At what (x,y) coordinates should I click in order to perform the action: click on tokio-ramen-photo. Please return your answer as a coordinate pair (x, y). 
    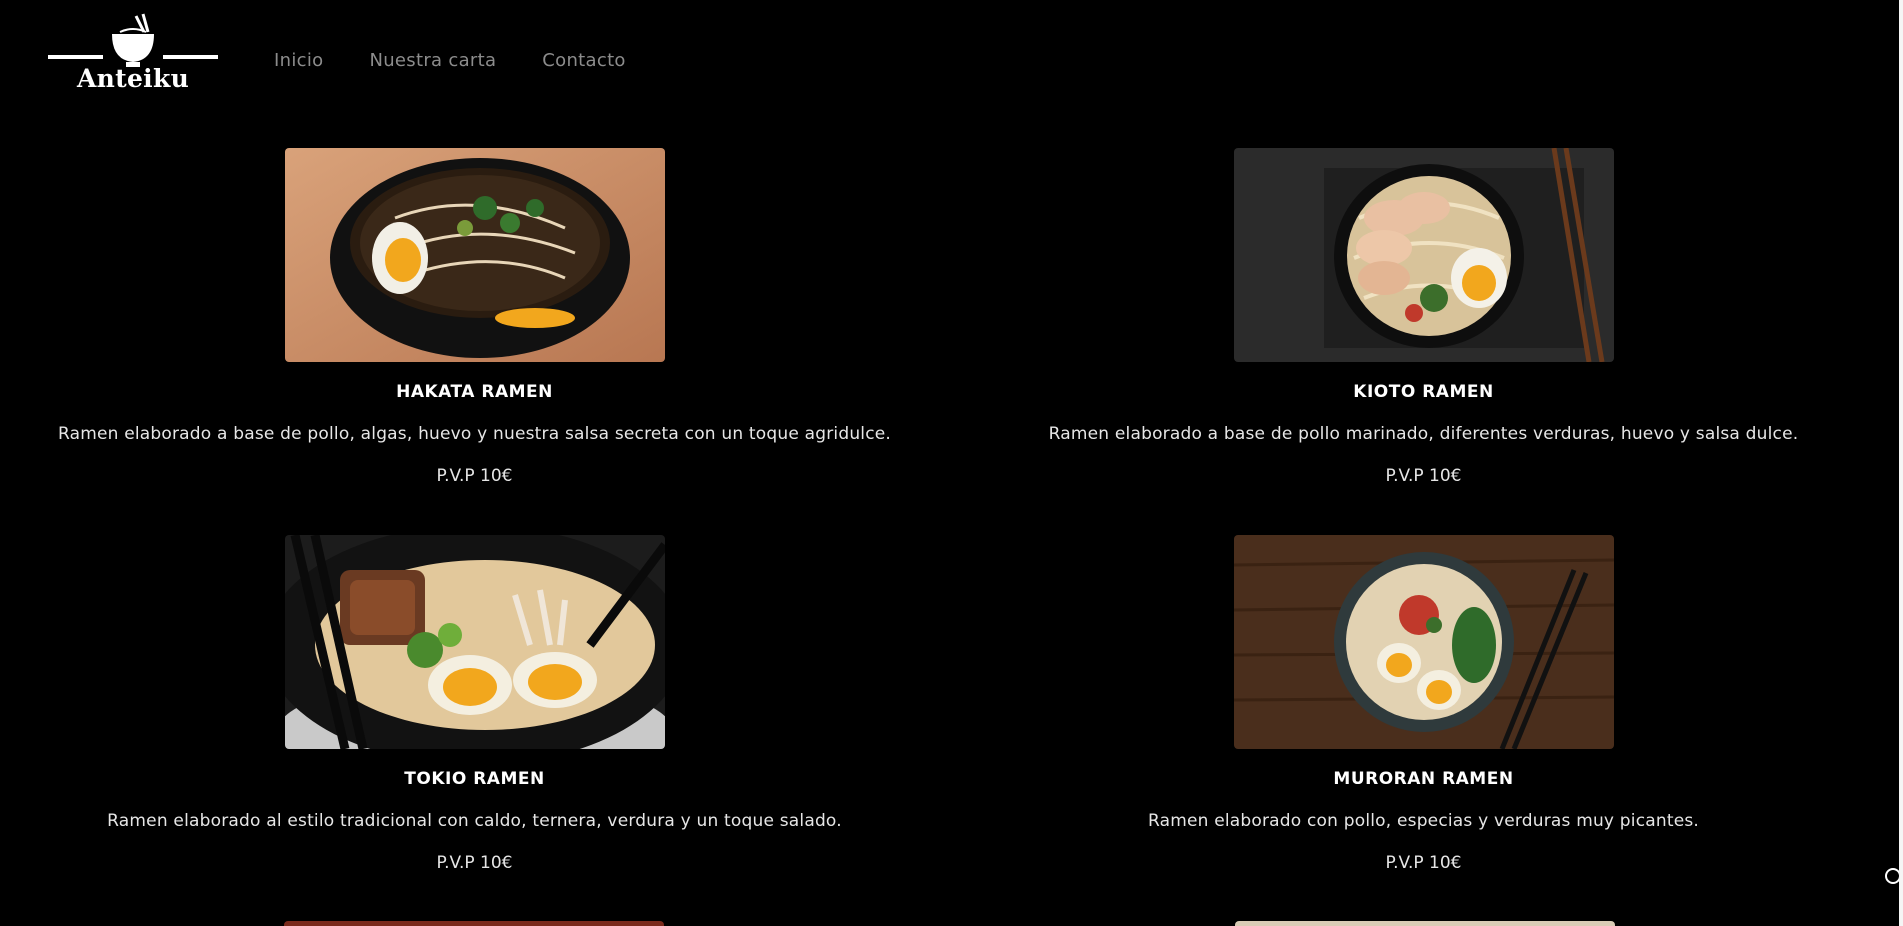
    Looking at the image, I should click on (474, 642).